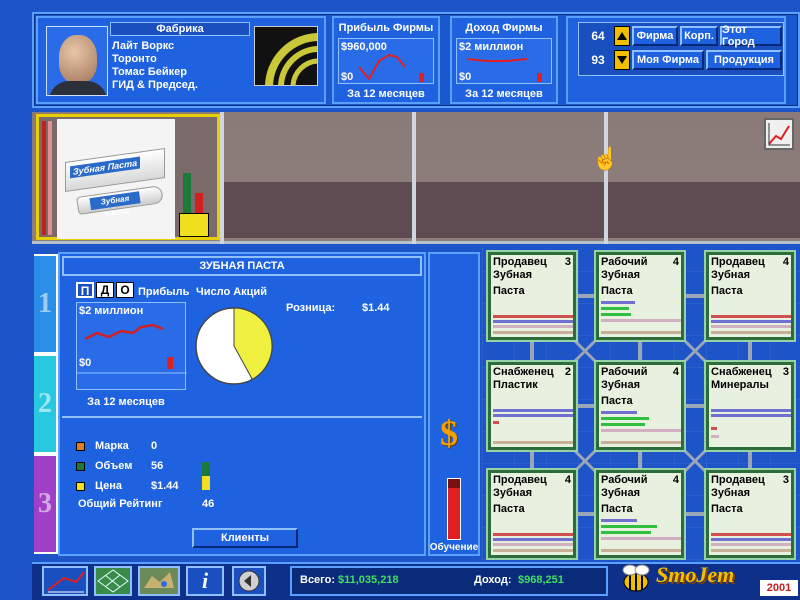  Describe the element at coordinates (391, 67) in the screenshot. I see `profit-line` at that location.